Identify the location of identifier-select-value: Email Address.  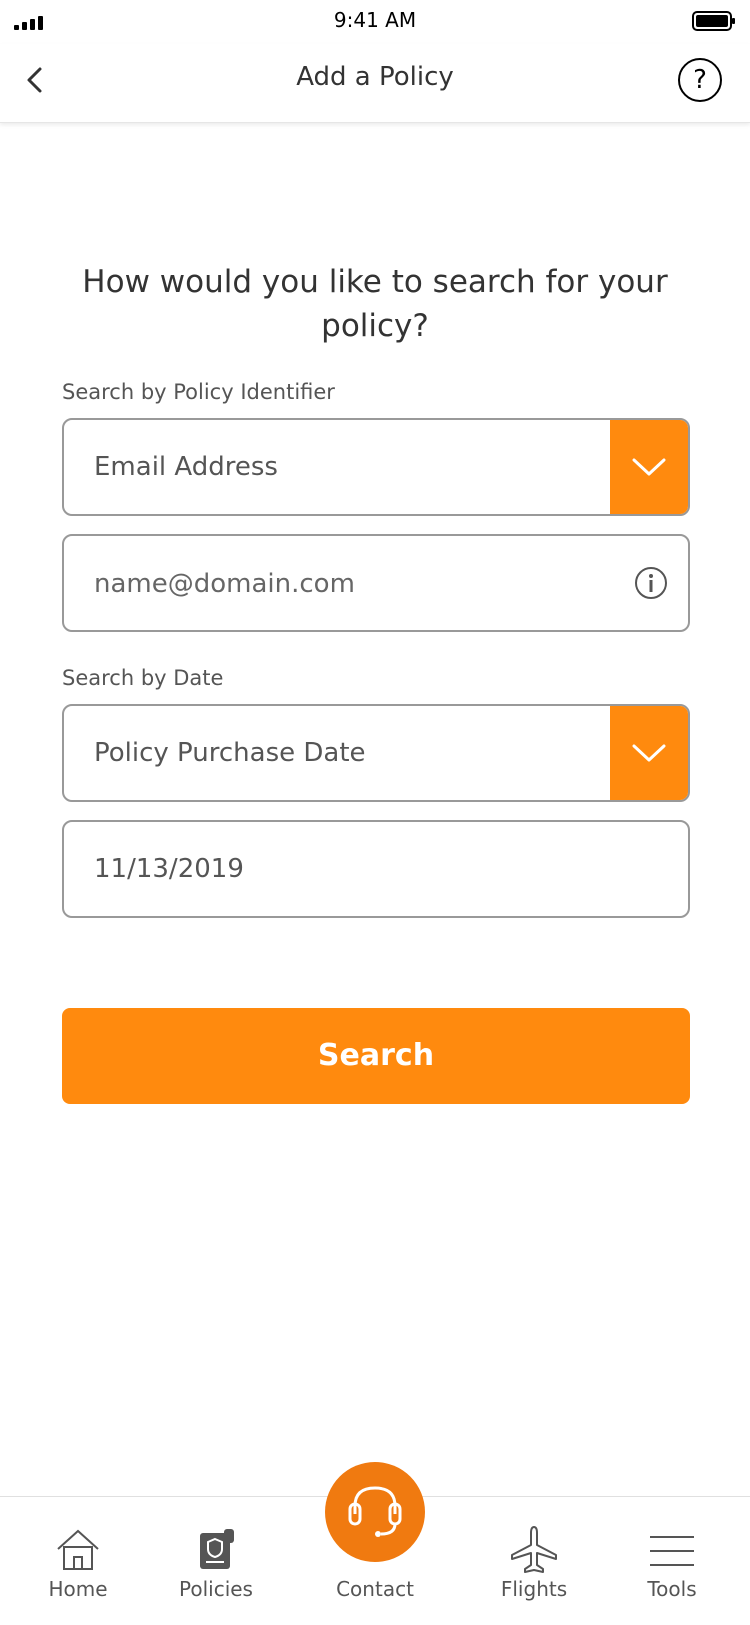
(186, 467).